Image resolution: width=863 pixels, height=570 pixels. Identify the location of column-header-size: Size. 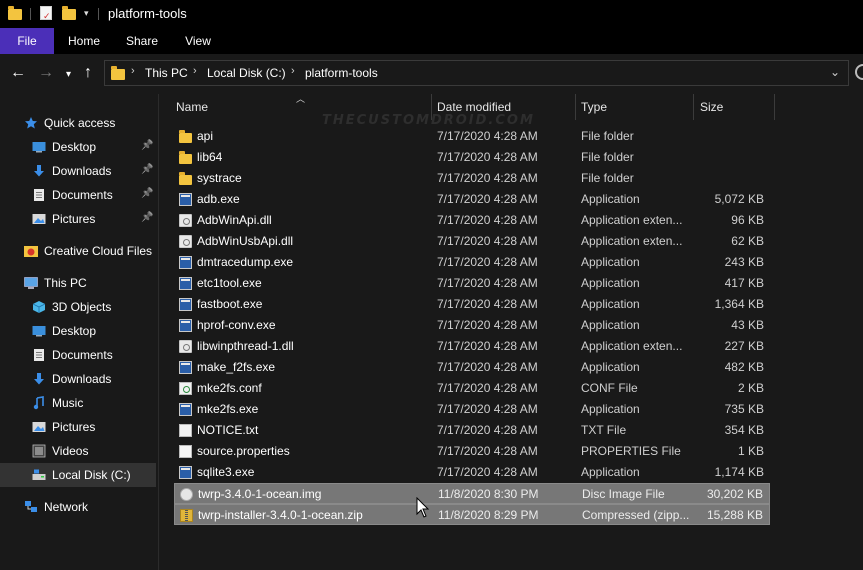
(734, 107).